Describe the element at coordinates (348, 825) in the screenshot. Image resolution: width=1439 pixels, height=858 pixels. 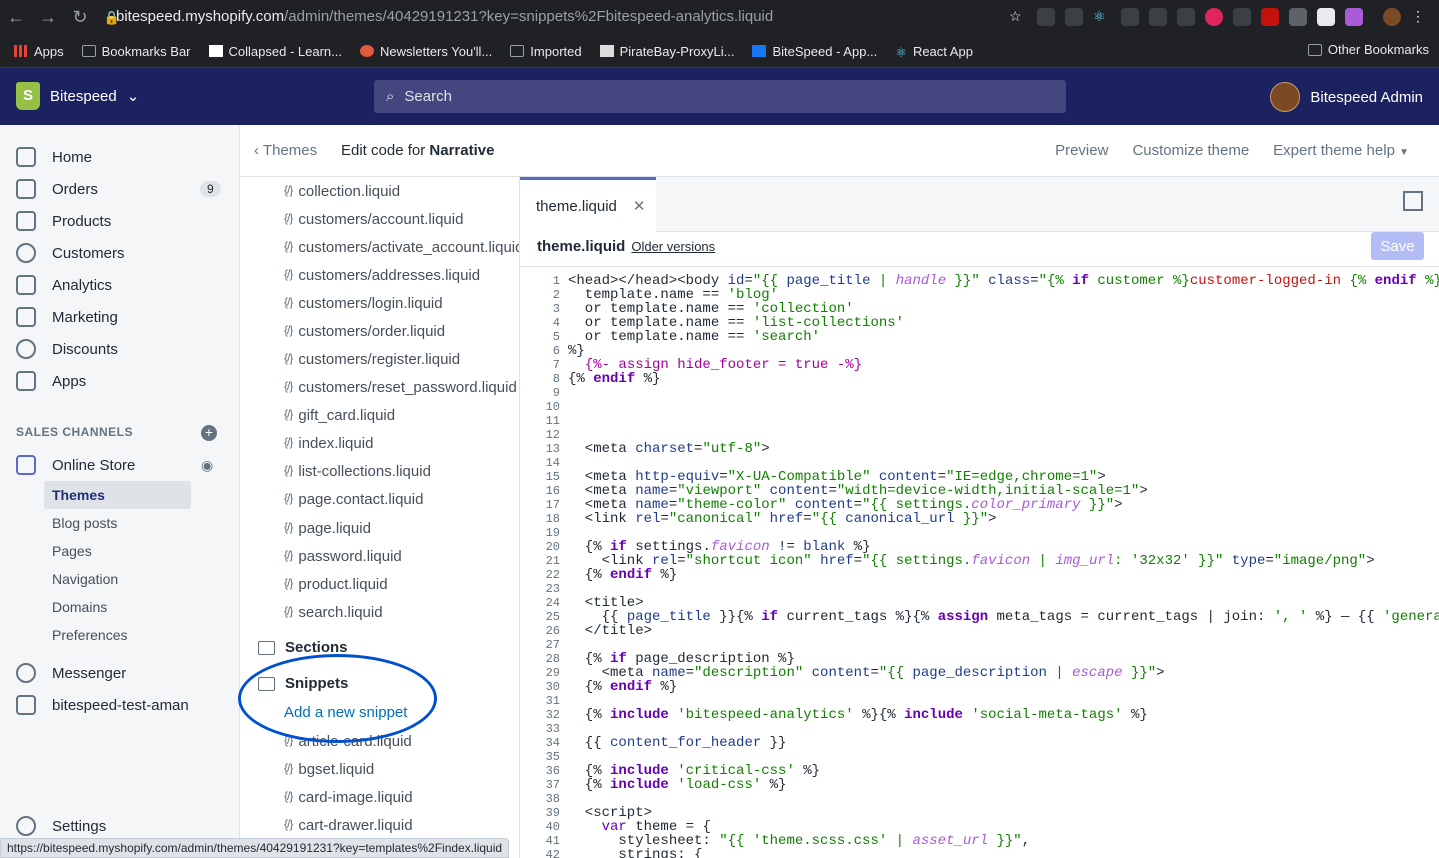
I see `file-item: {/} cart-drawer.liquid` at that location.